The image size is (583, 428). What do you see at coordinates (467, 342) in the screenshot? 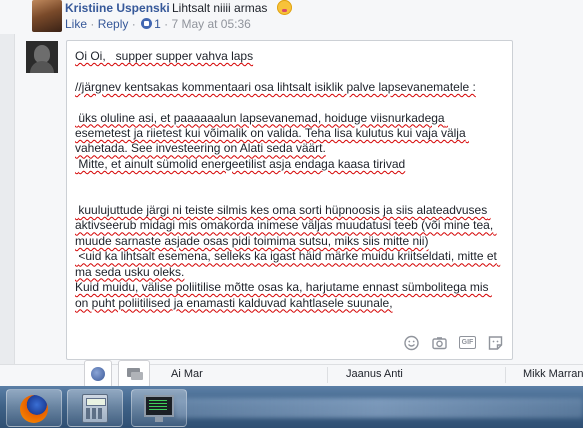
I see `gif-icon: GIF` at bounding box center [467, 342].